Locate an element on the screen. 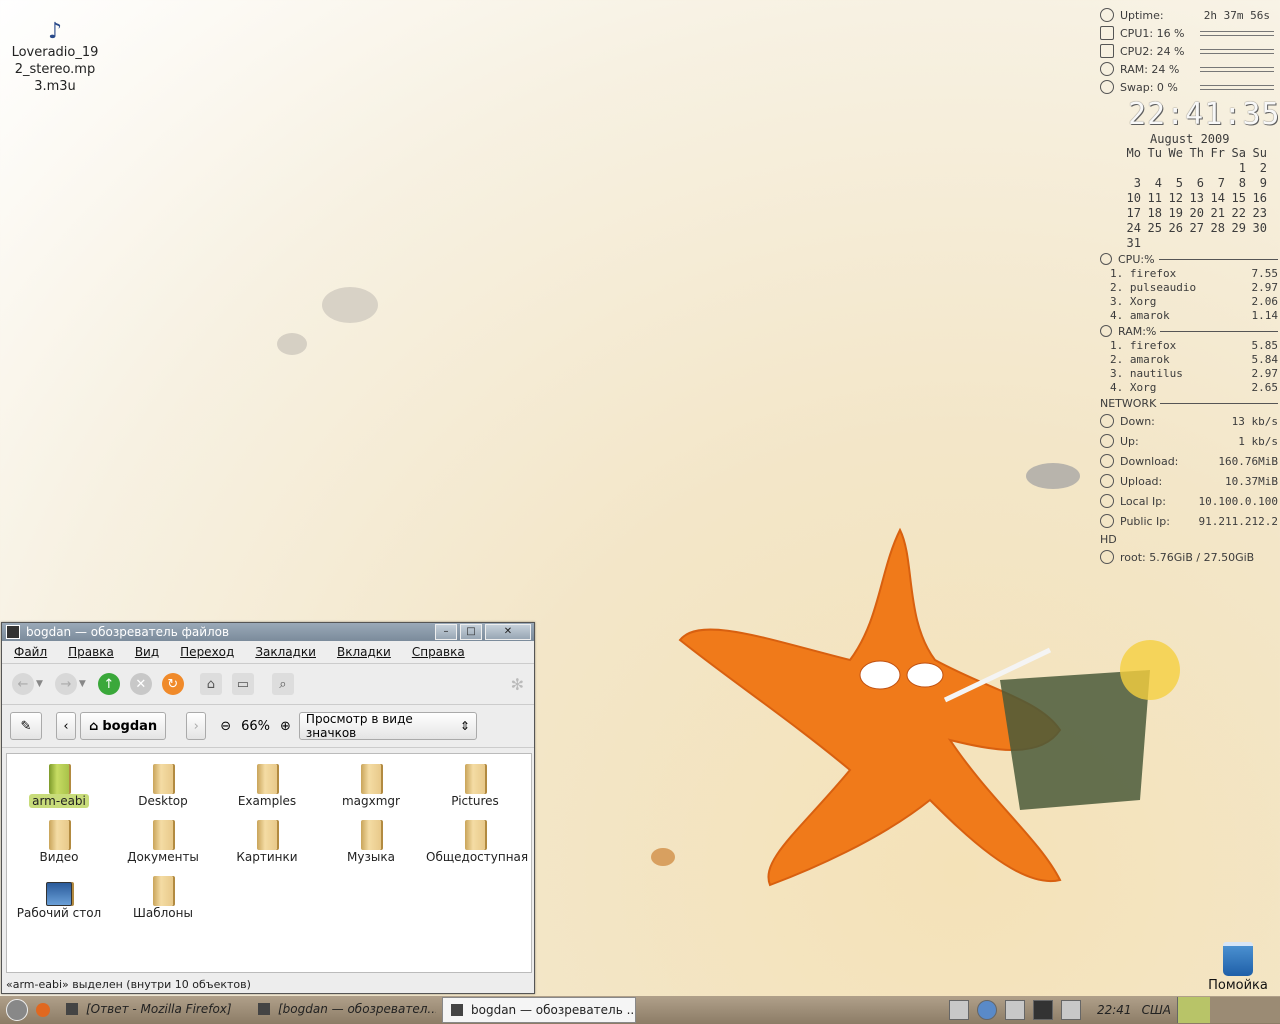 The image size is (1280, 1024). file-item: Рабочий стол is located at coordinates (59, 900).